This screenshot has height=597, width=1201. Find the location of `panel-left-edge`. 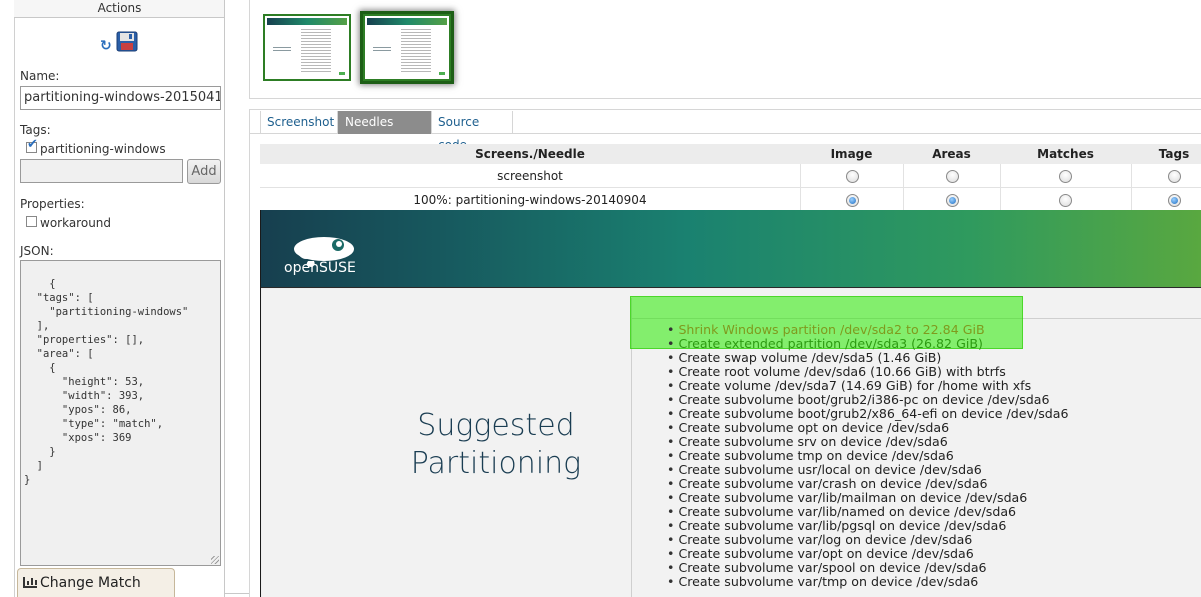

panel-left-edge is located at coordinates (14, 307).